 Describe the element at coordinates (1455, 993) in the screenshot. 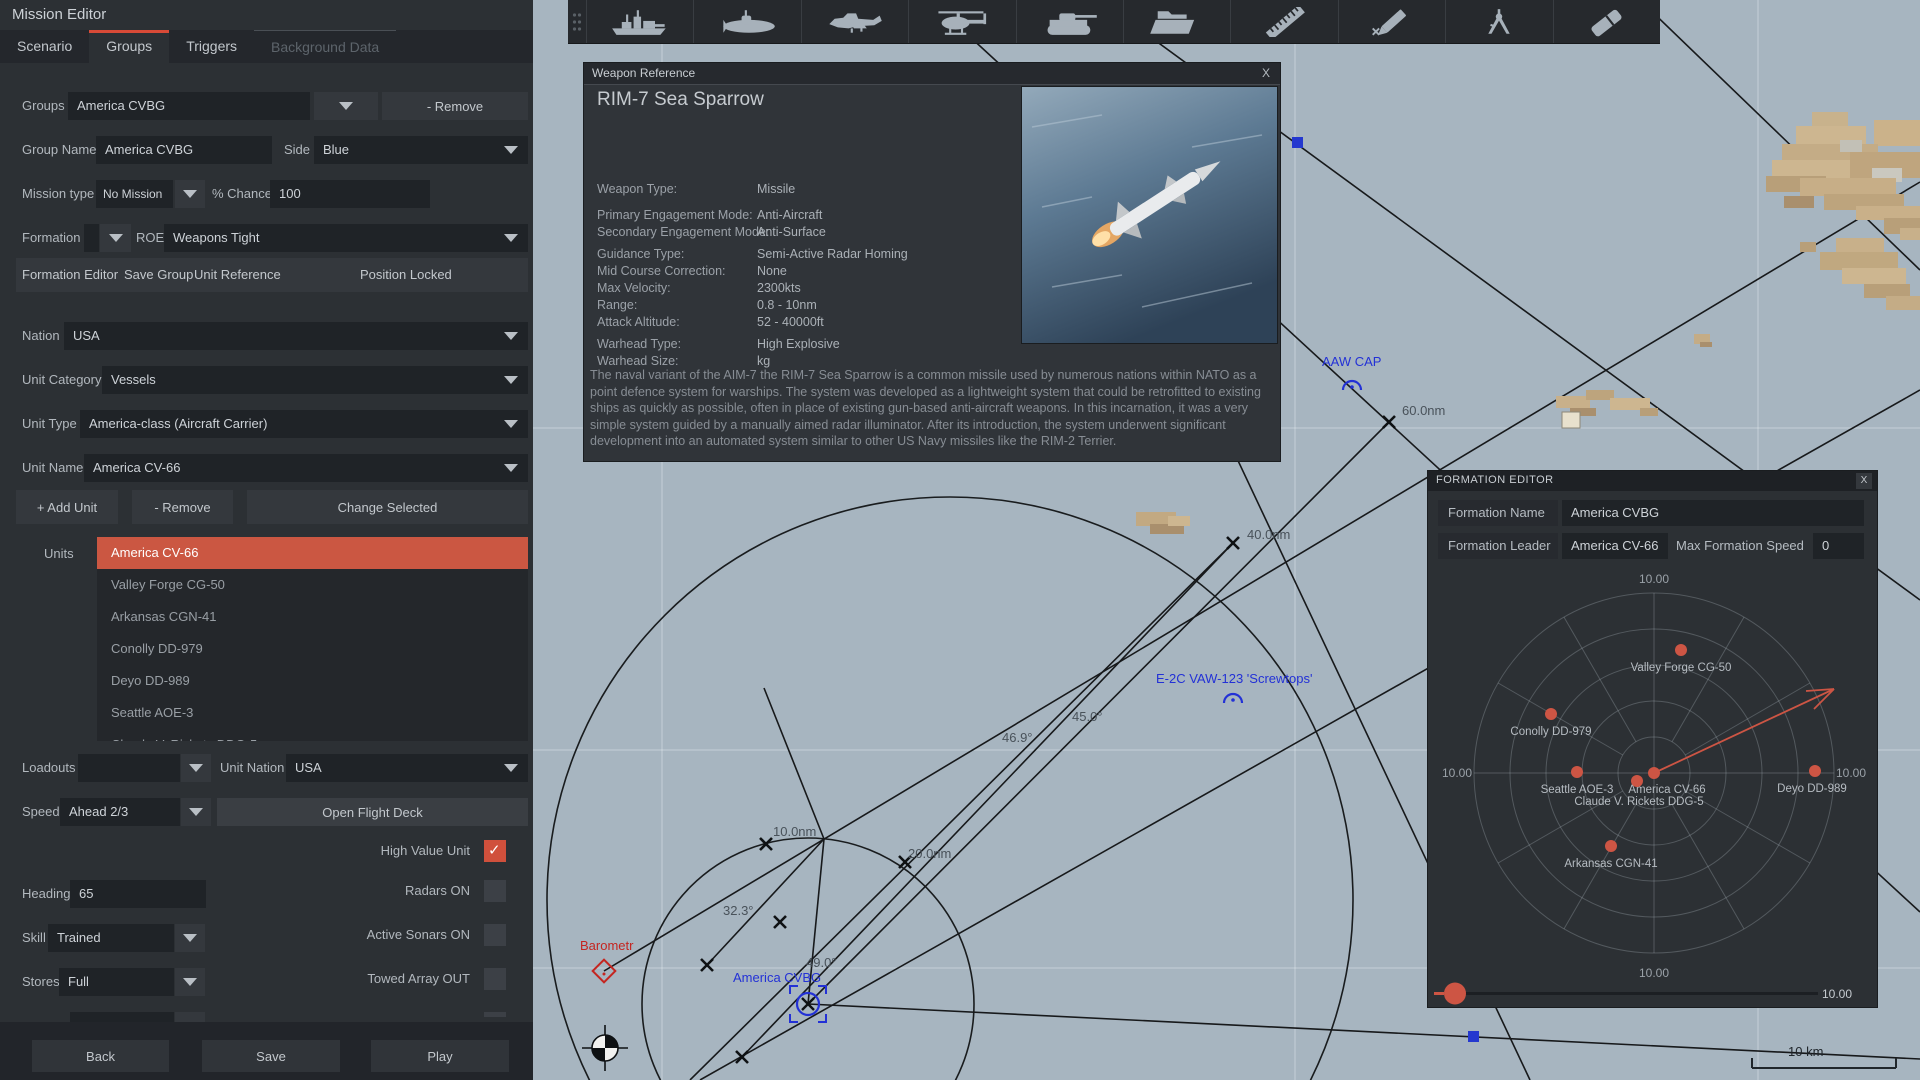

I see `slider-knob` at that location.